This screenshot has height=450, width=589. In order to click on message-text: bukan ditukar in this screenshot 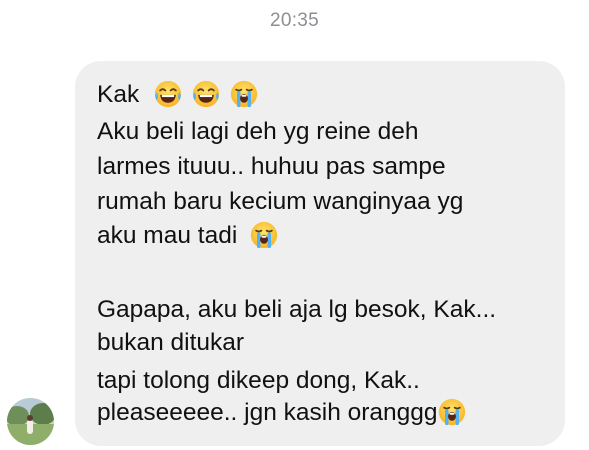, I will do `click(171, 342)`.